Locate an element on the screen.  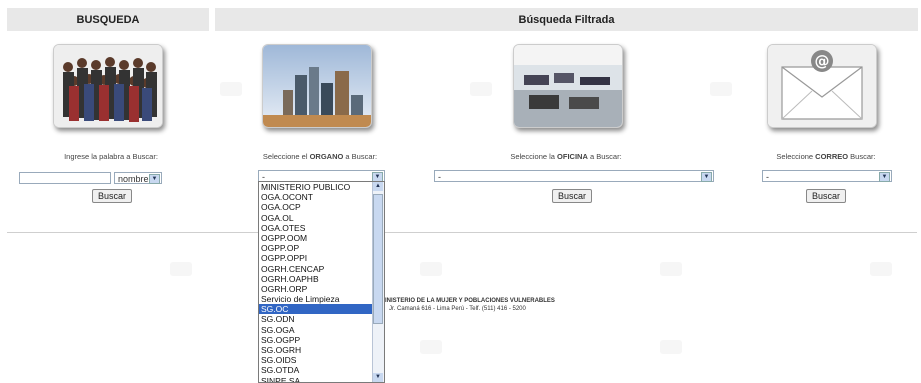
field-select-value: nombre is located at coordinates (133, 179).